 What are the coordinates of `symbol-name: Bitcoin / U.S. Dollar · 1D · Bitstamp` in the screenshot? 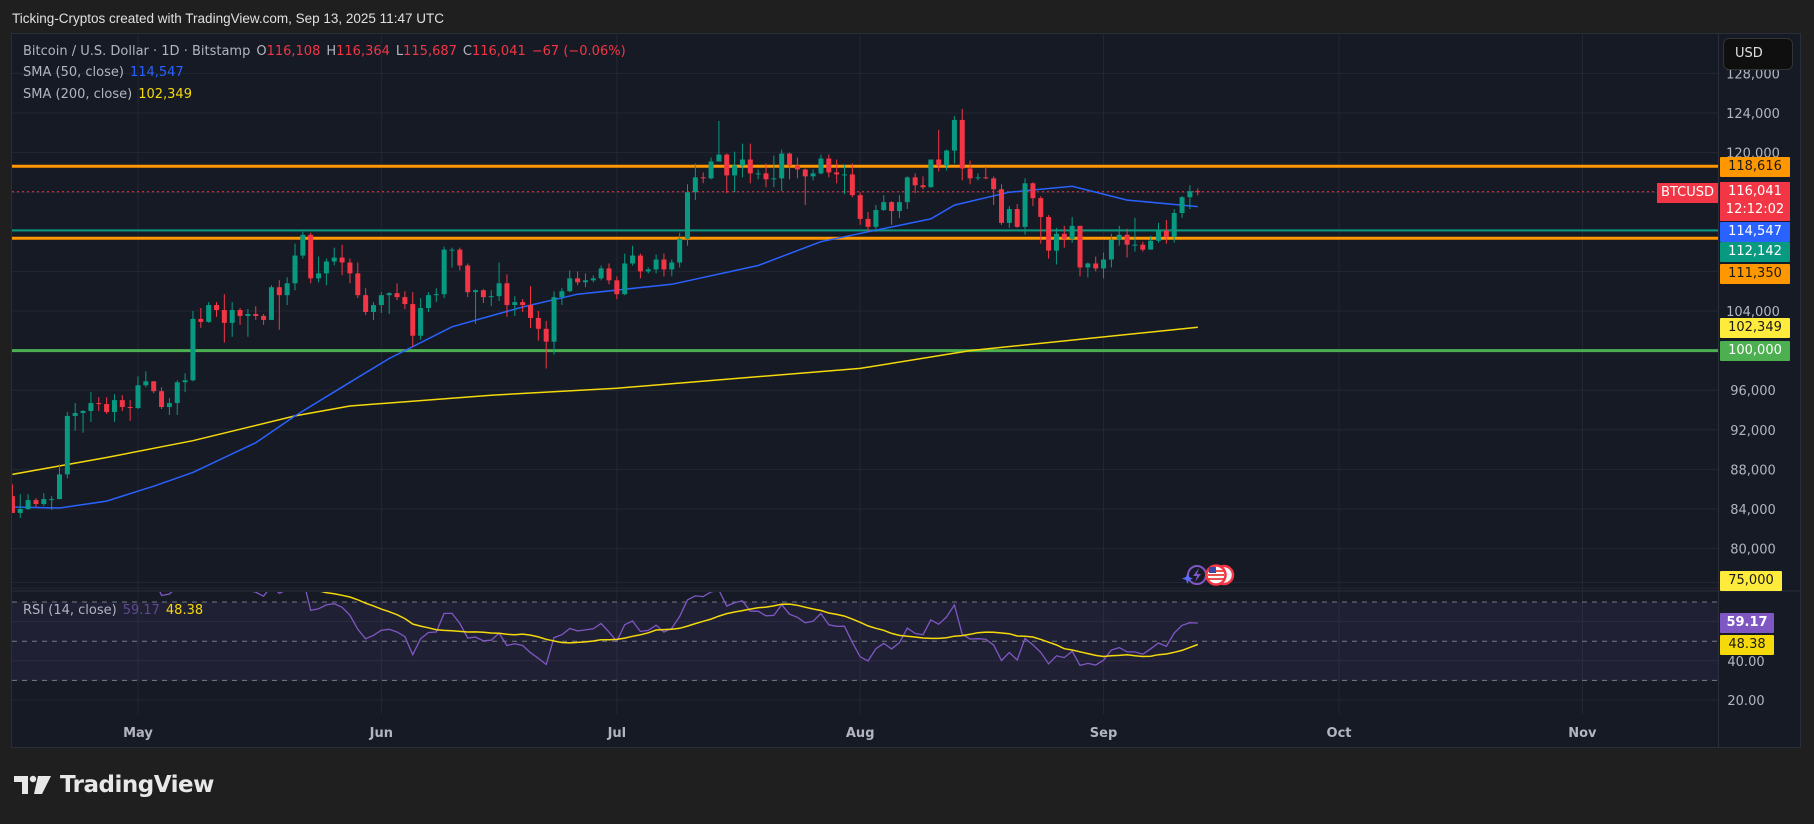 It's located at (137, 51).